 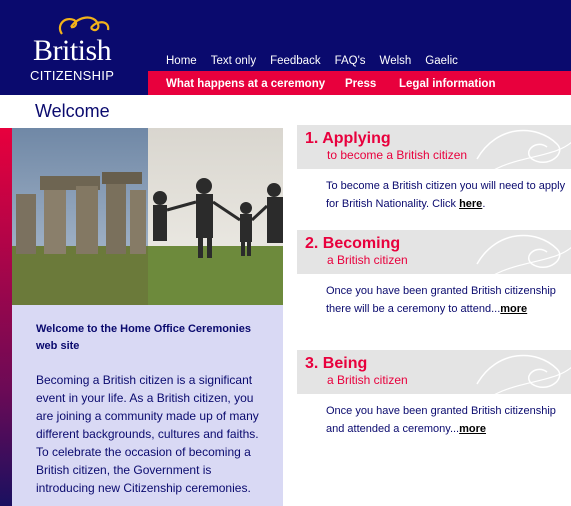 What do you see at coordinates (350, 61) in the screenshot?
I see `nav-faqs: FAQ's` at bounding box center [350, 61].